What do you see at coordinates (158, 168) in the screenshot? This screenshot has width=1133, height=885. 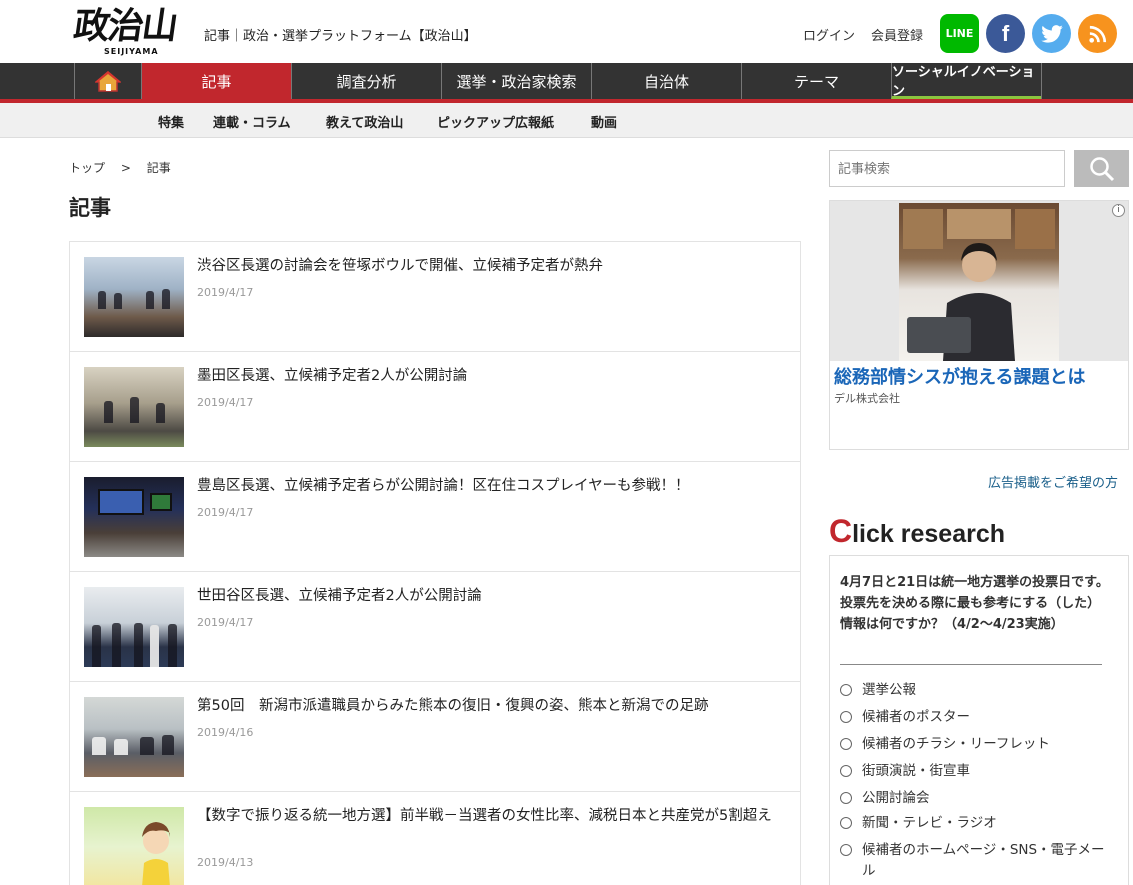 I see `breadcrumb-current: 記事` at bounding box center [158, 168].